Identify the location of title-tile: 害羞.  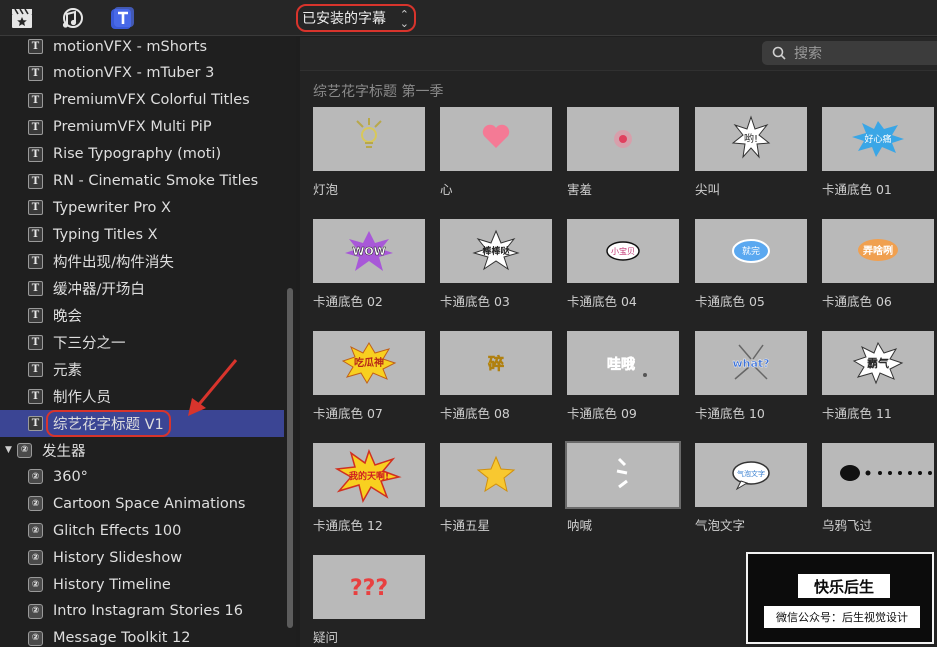
(623, 152).